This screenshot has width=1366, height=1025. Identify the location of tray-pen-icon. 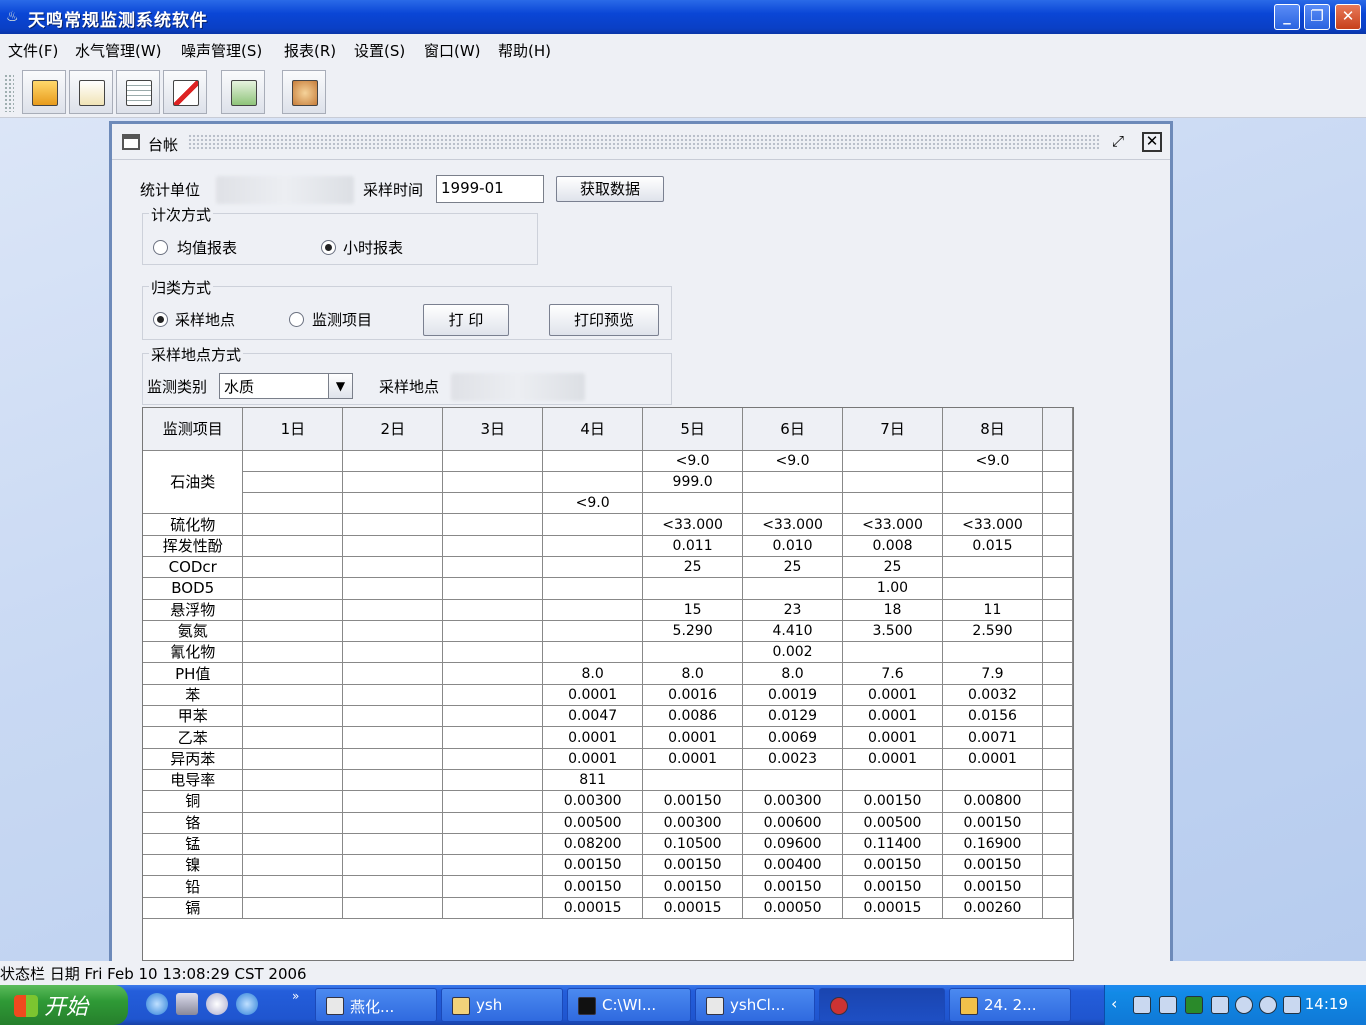
(1168, 1005).